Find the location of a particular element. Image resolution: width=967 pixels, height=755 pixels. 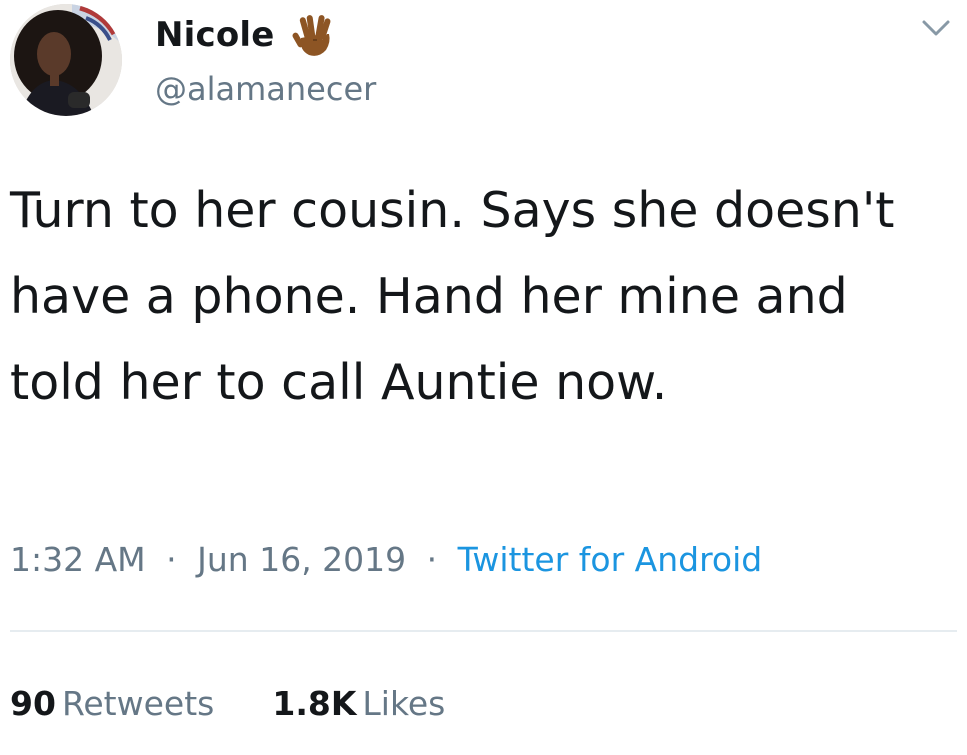

tweet-date: Jun 16, 2019 is located at coordinates (301, 559).